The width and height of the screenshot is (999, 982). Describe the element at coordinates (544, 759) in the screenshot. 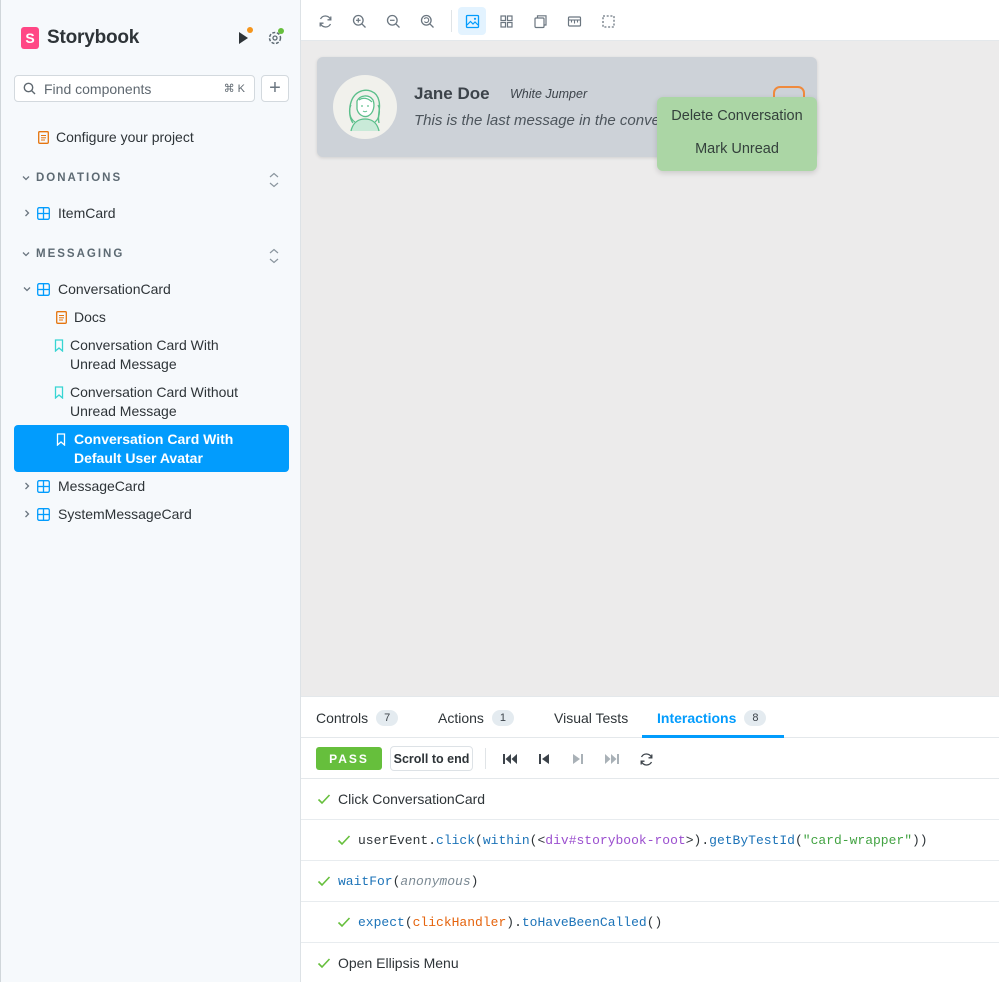

I see `step-back-icon` at that location.